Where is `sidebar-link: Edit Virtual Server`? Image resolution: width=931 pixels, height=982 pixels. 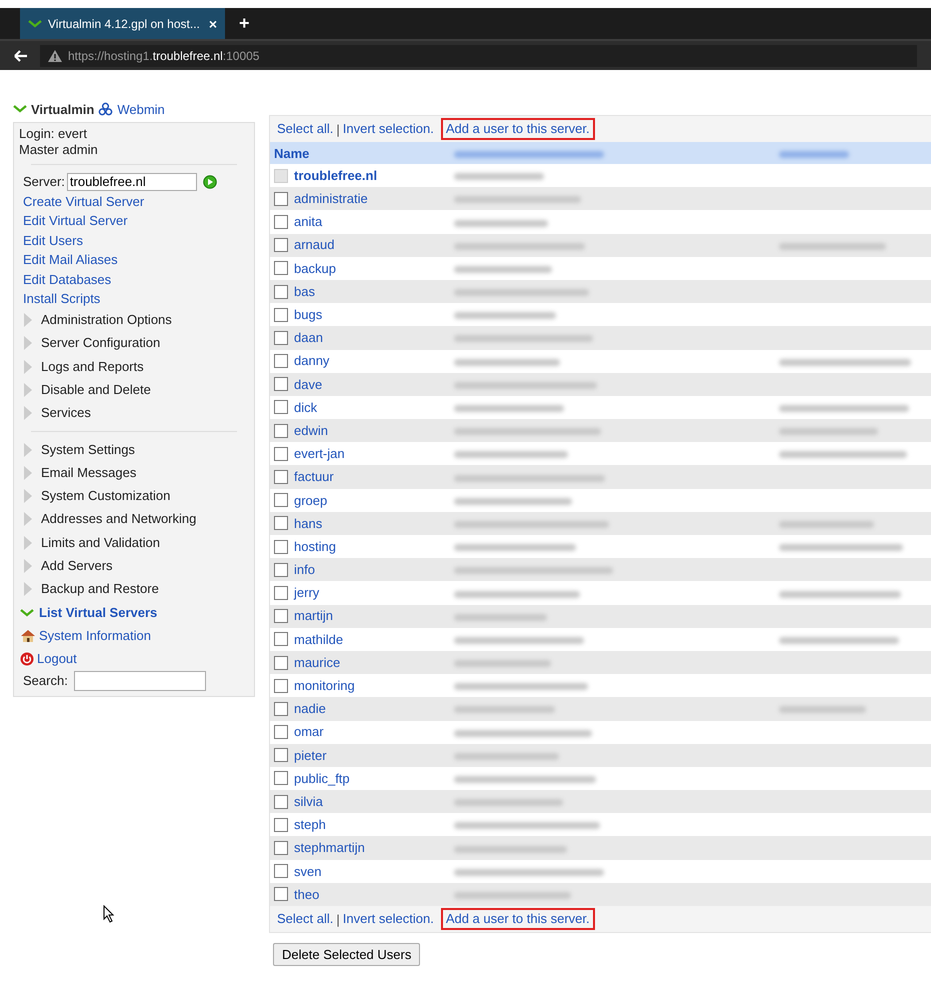 sidebar-link: Edit Virtual Server is located at coordinates (134, 221).